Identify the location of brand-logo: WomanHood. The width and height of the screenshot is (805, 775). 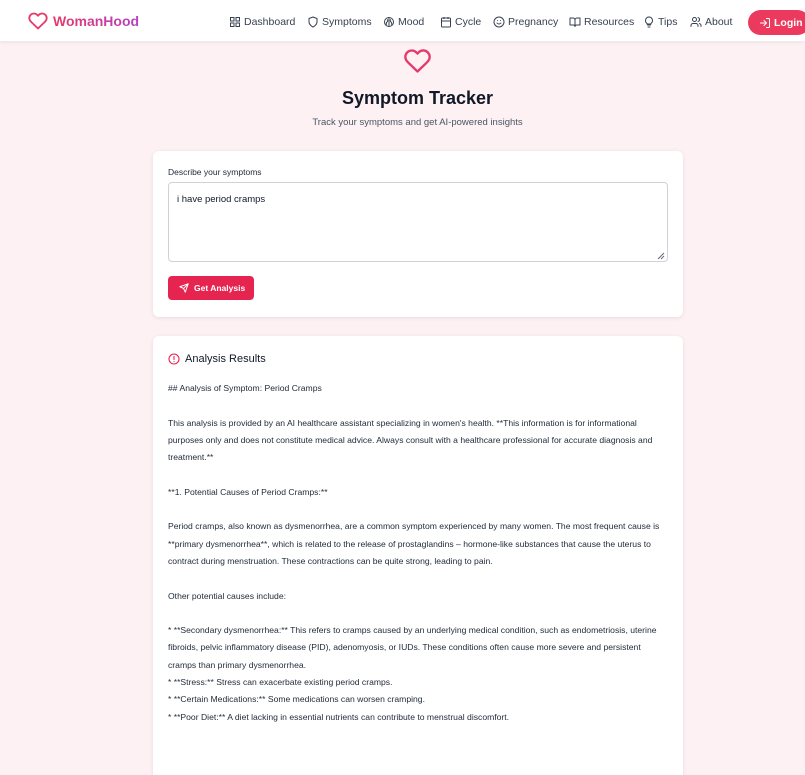
(83, 21).